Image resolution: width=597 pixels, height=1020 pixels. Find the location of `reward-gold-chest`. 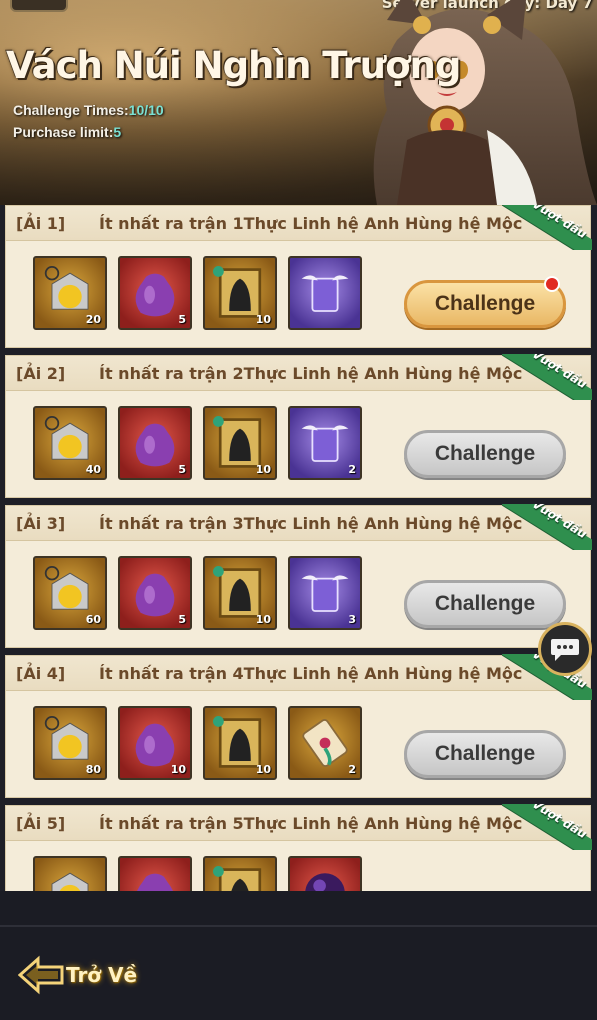

reward-gold-chest is located at coordinates (70, 873).